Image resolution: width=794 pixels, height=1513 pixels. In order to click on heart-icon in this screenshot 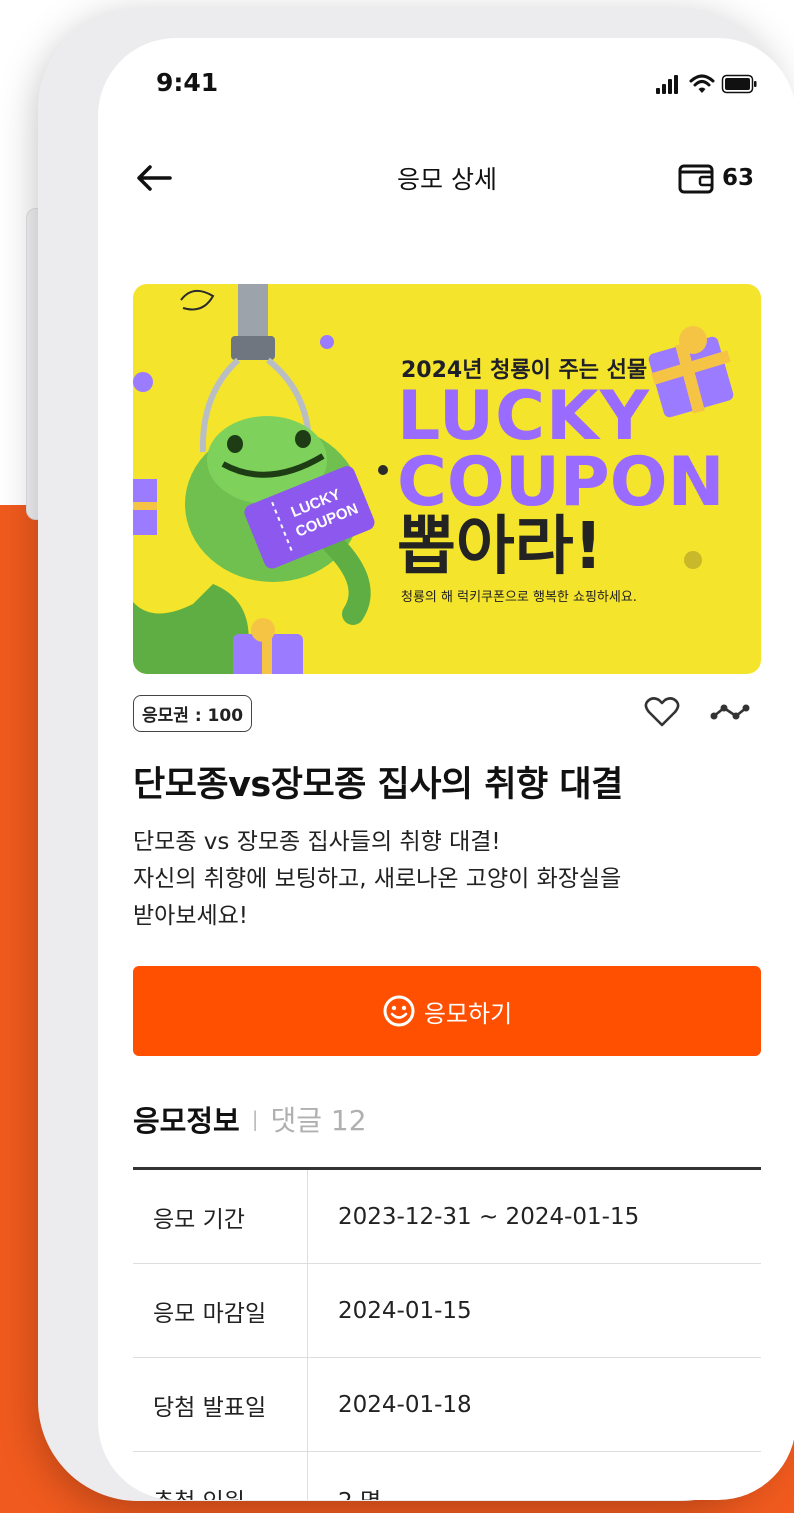, I will do `click(662, 712)`.